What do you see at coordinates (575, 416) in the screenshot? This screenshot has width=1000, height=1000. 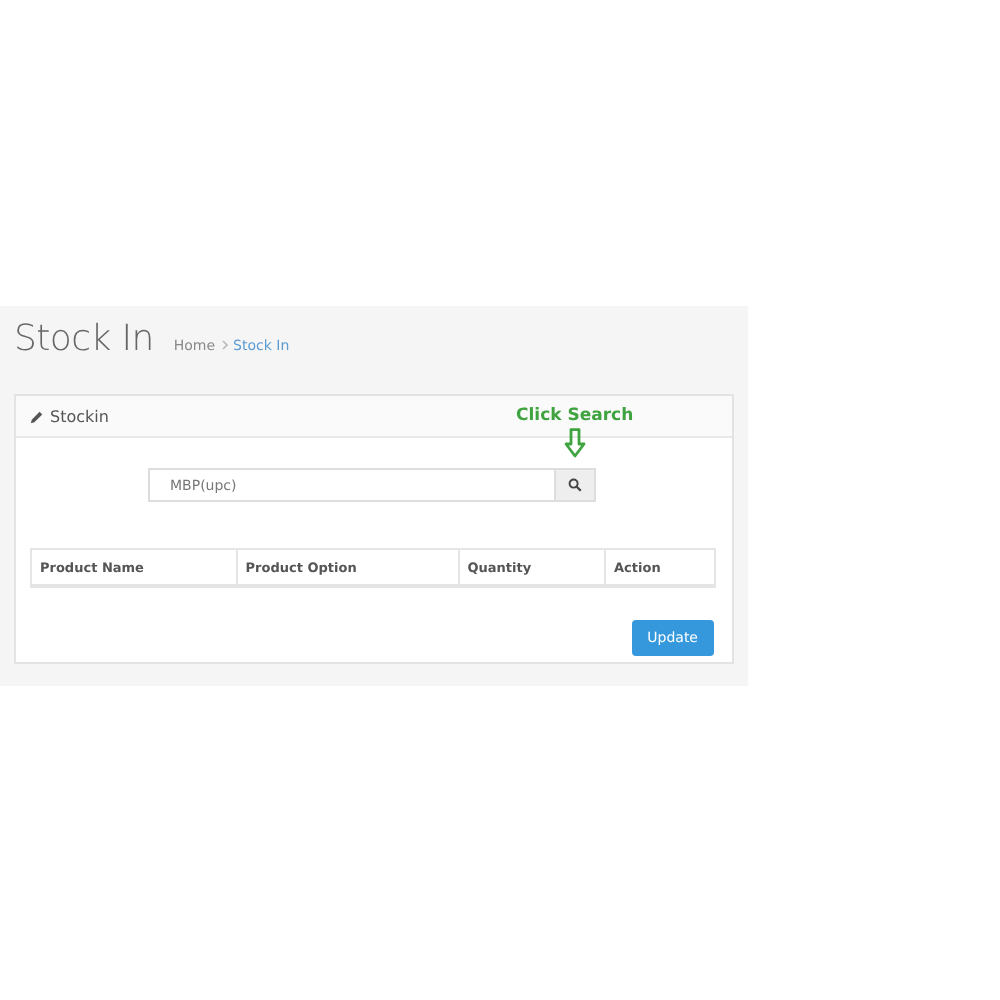 I see `annotation-label: Click Search` at bounding box center [575, 416].